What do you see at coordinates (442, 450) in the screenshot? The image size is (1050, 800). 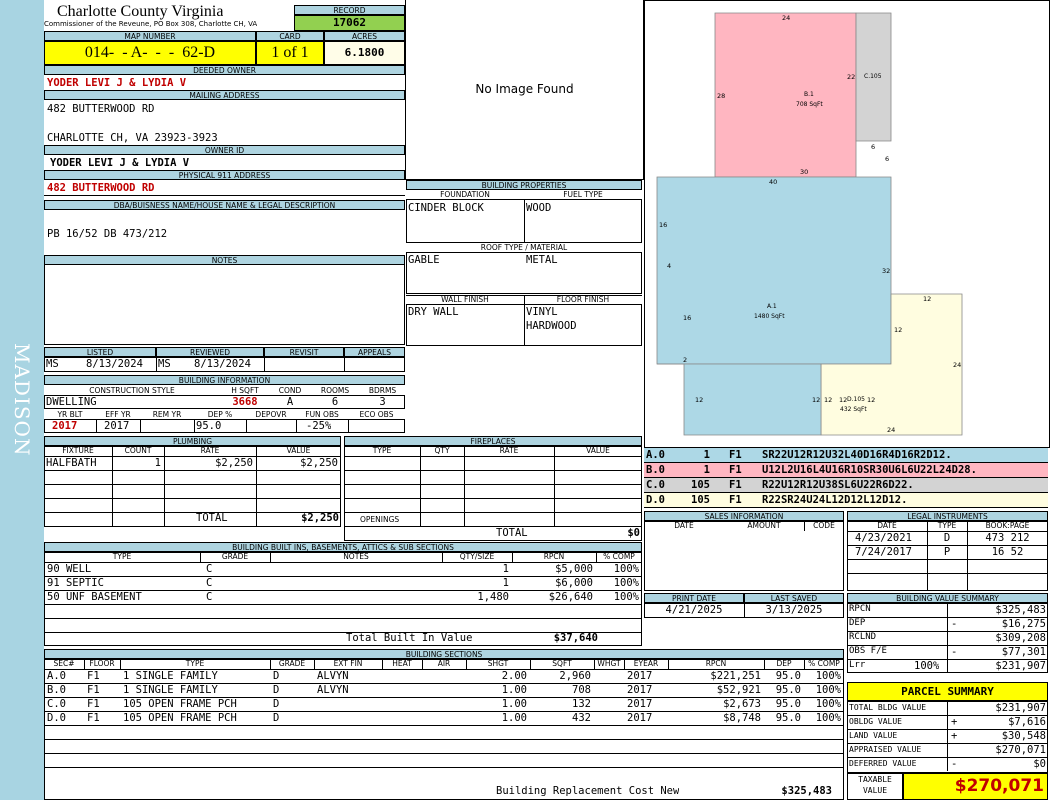 I see `fireplace-header-qty: QTY` at bounding box center [442, 450].